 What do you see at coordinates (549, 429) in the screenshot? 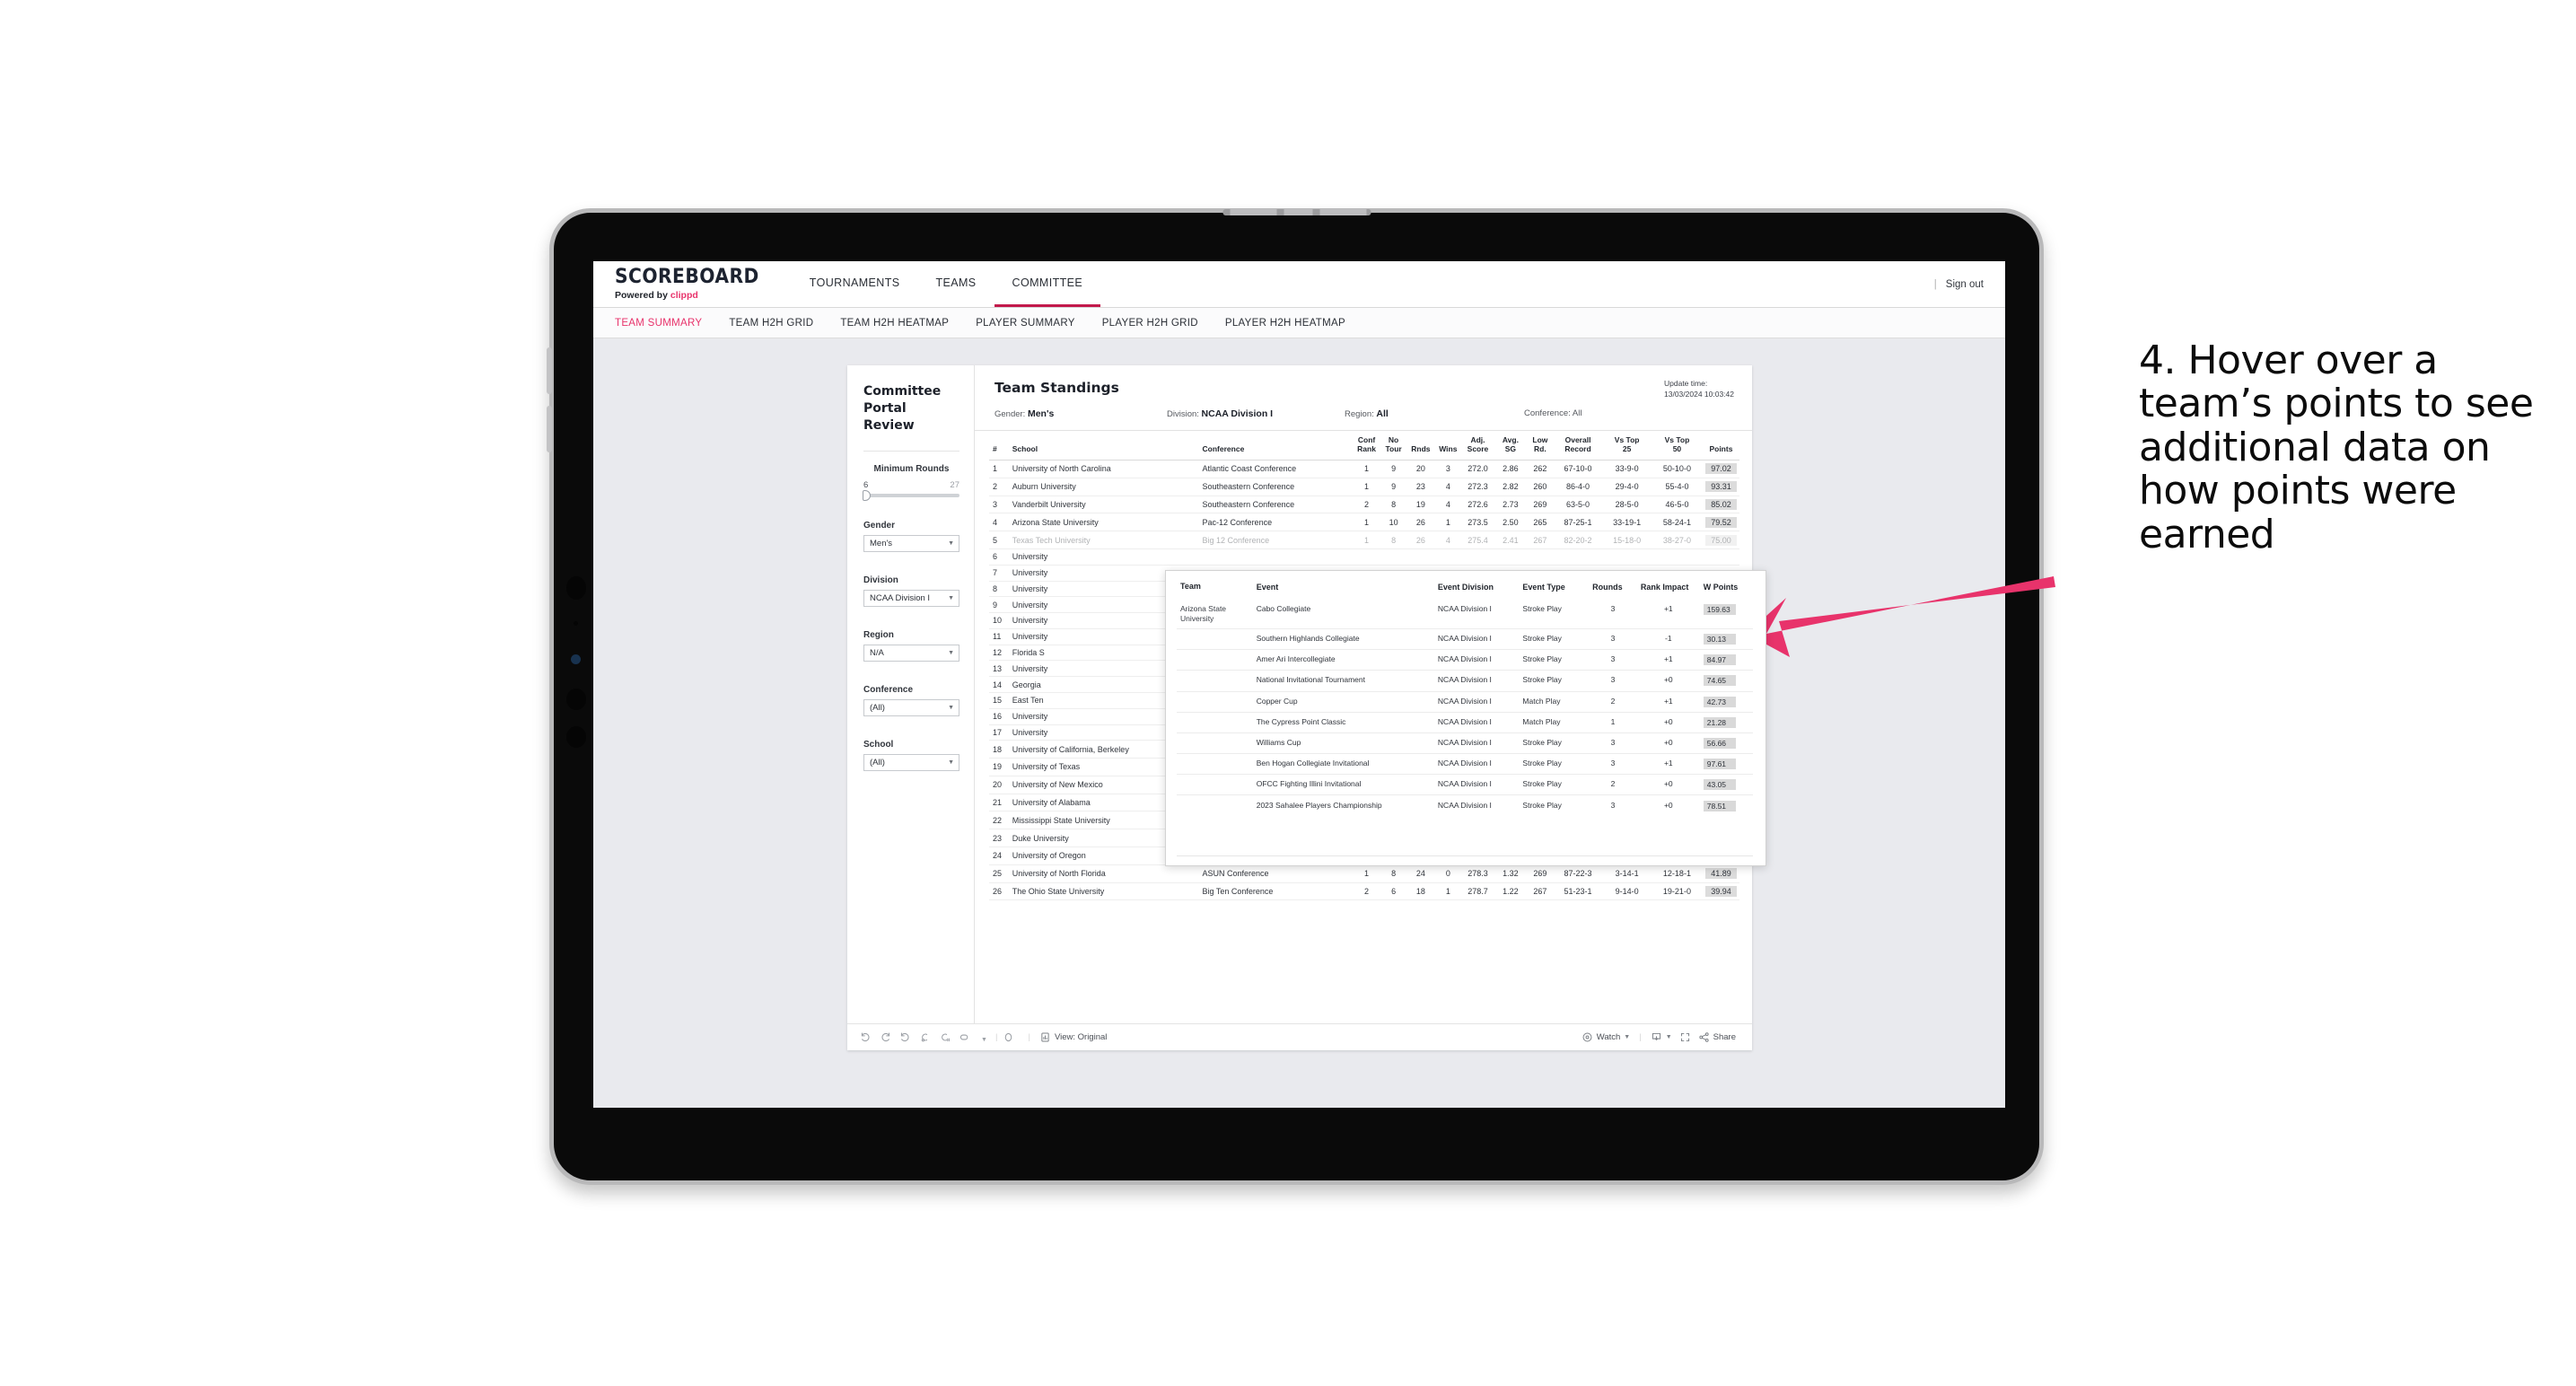
I see `volume-down-button` at bounding box center [549, 429].